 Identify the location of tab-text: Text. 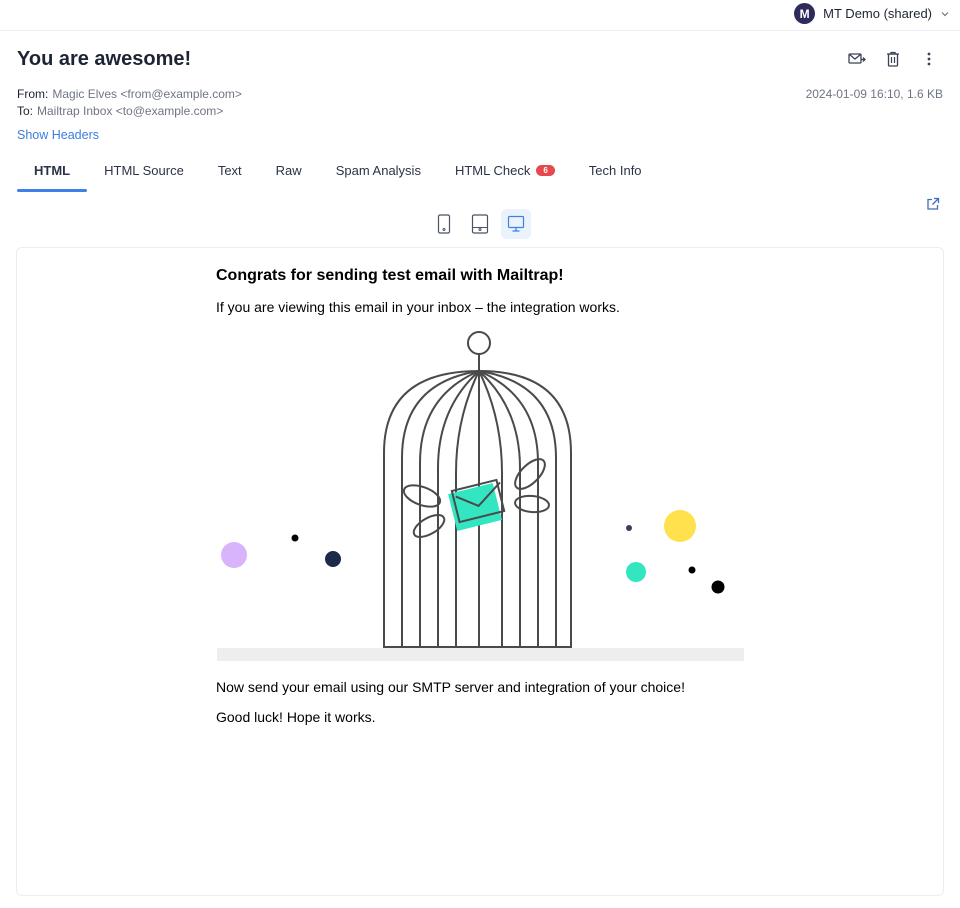
(230, 173).